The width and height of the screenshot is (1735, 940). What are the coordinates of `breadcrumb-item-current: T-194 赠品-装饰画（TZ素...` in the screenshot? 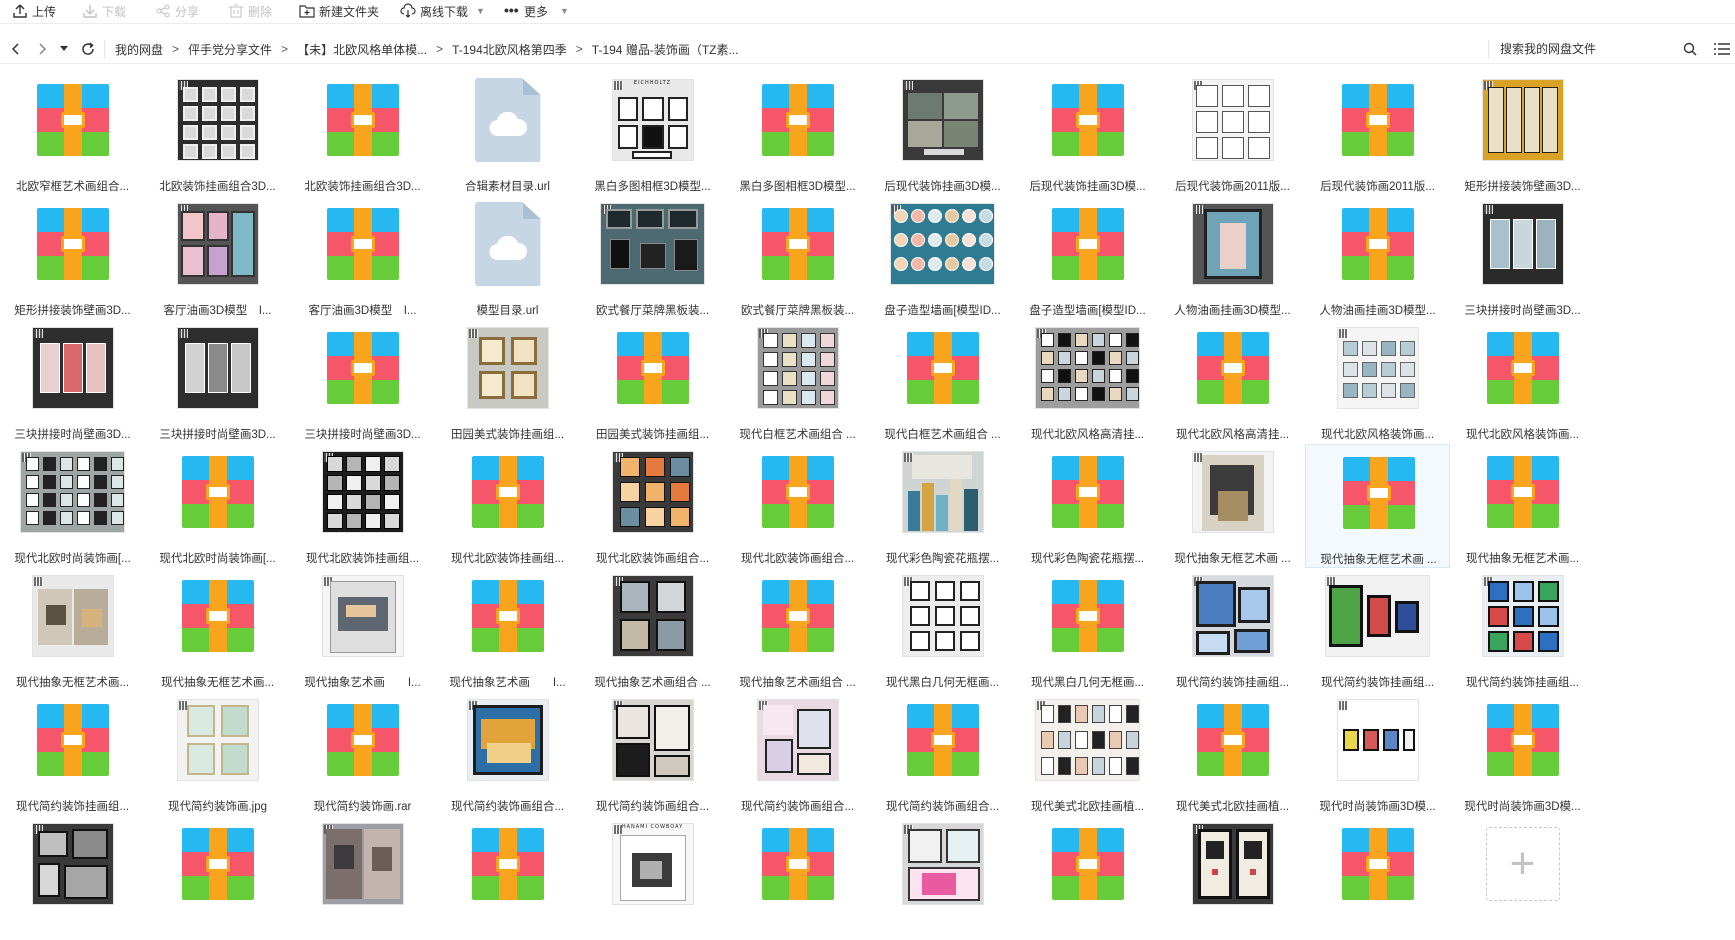 It's located at (665, 49).